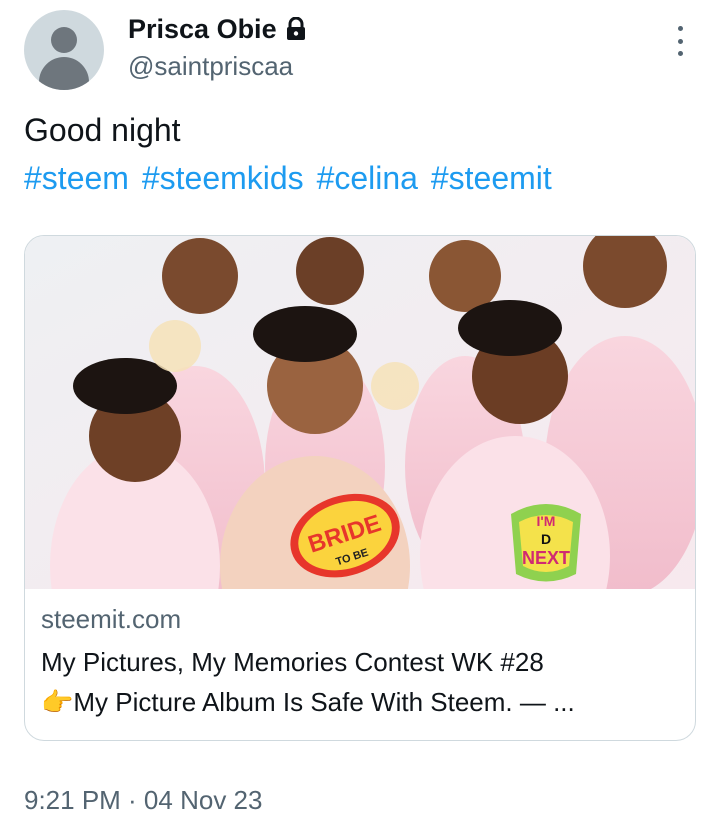 This screenshot has width=719, height=825. I want to click on tweet-text: Good night, so click(102, 130).